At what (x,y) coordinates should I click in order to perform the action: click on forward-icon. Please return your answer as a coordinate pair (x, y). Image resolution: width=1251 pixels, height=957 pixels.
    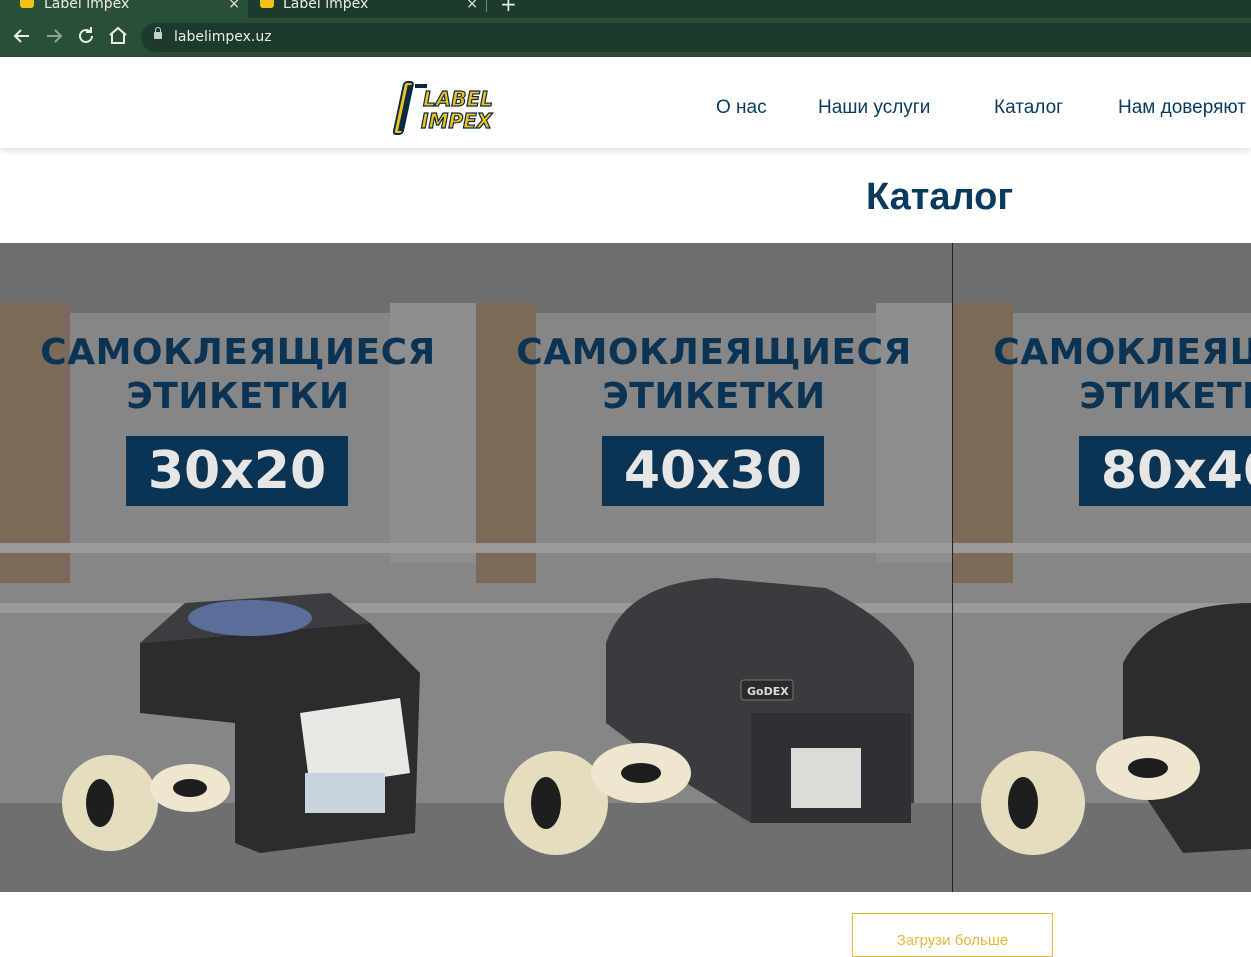
    Looking at the image, I should click on (54, 36).